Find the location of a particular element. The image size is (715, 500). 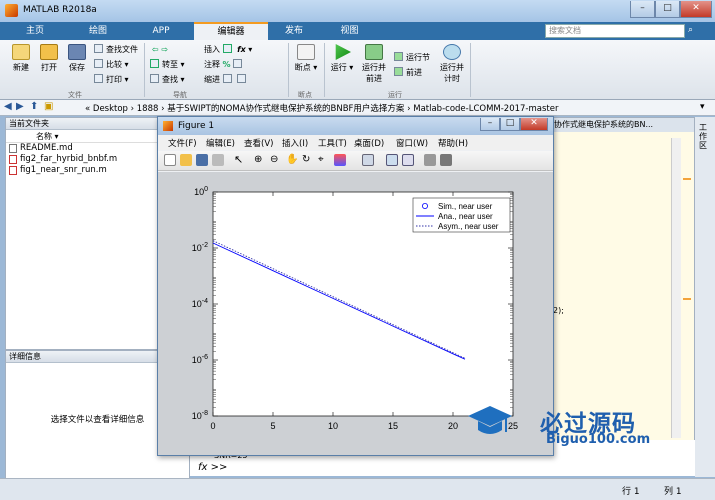

run-section-button: 运行节 is located at coordinates (412, 58).